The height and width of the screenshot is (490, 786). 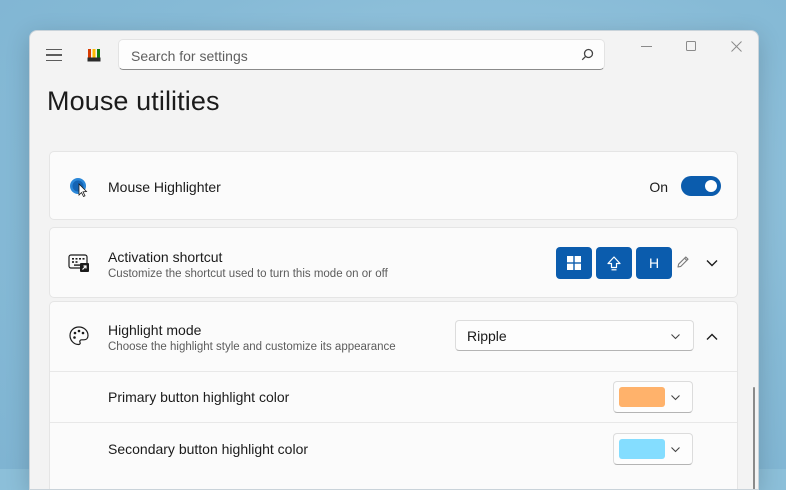 What do you see at coordinates (683, 262) in the screenshot?
I see `edit-pencil-icon` at bounding box center [683, 262].